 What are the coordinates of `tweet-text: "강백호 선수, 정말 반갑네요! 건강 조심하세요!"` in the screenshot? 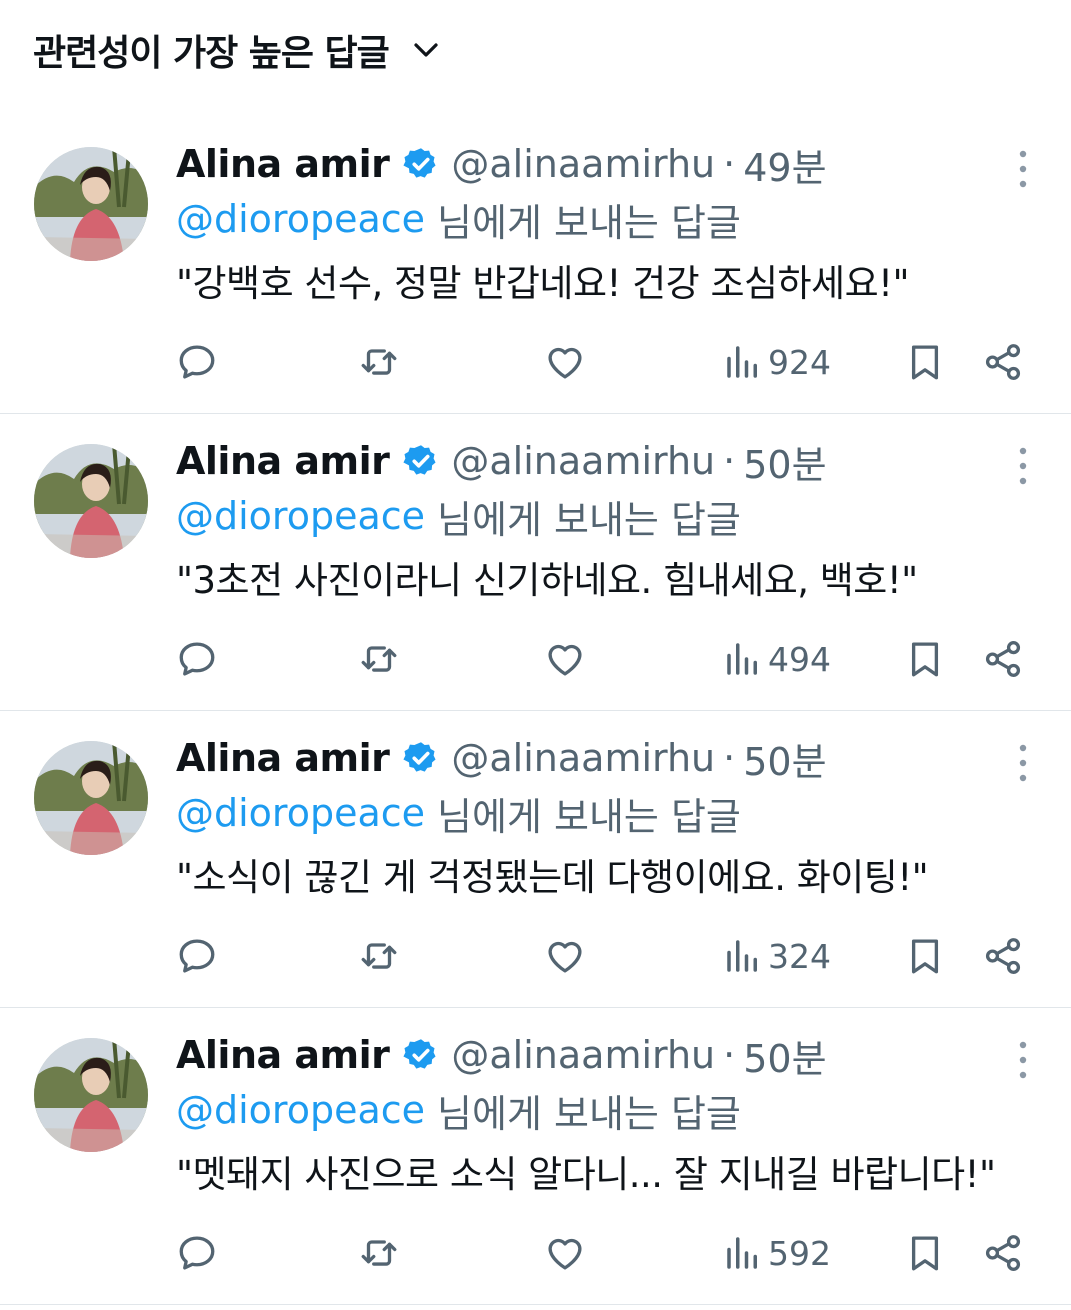 It's located at (543, 283).